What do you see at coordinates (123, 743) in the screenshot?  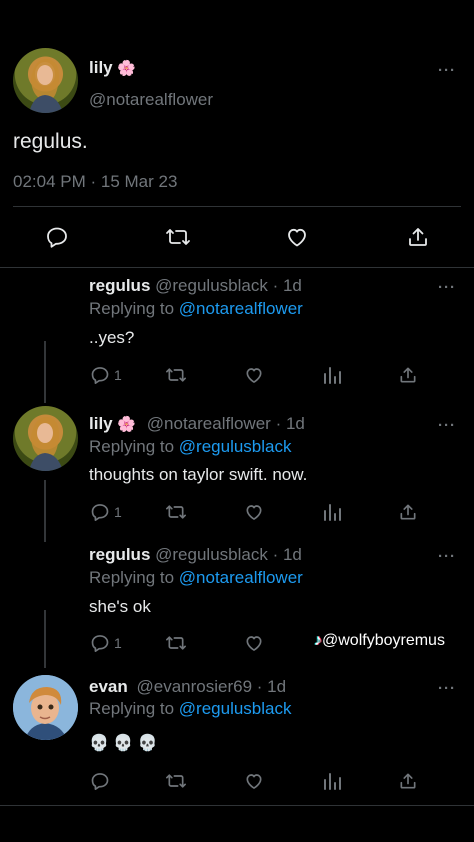 I see `reply-text: 💀 💀 💀` at bounding box center [123, 743].